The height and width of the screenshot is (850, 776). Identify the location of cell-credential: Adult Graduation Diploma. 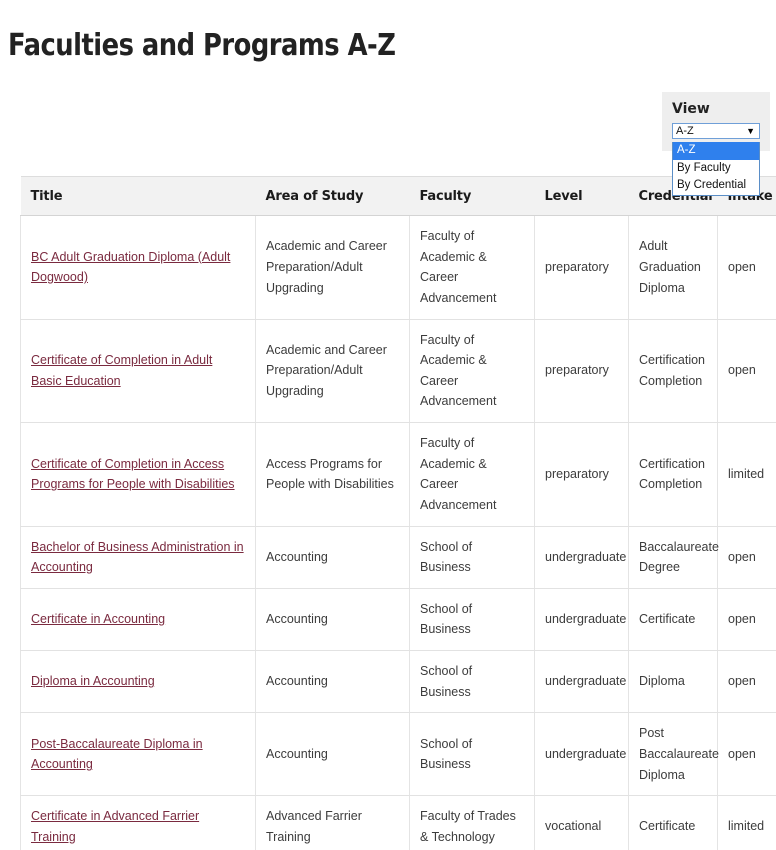
(673, 267).